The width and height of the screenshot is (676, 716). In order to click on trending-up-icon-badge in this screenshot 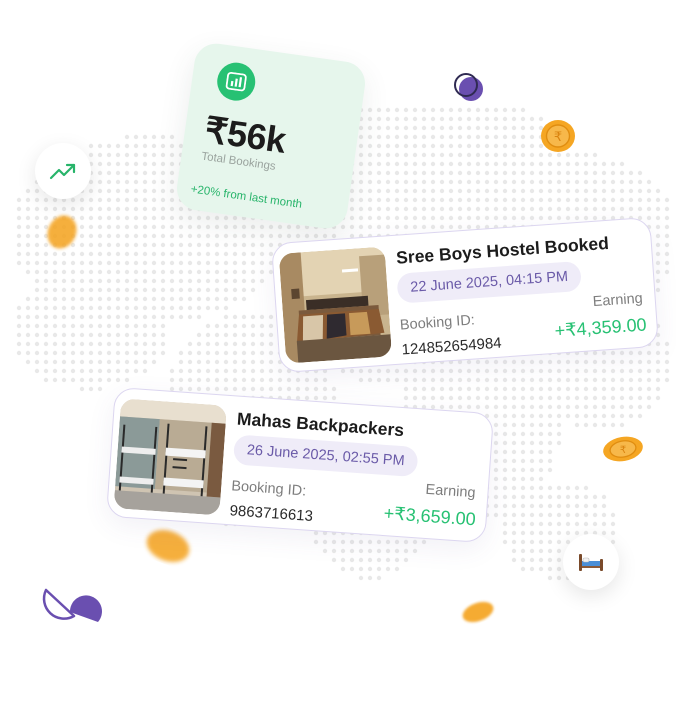, I will do `click(63, 171)`.